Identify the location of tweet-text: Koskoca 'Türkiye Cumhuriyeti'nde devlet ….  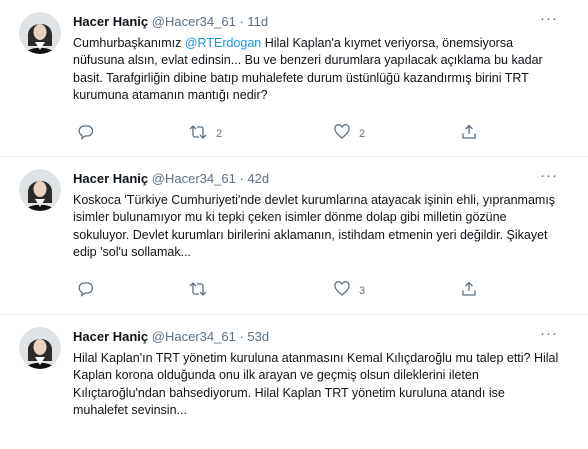
(314, 226).